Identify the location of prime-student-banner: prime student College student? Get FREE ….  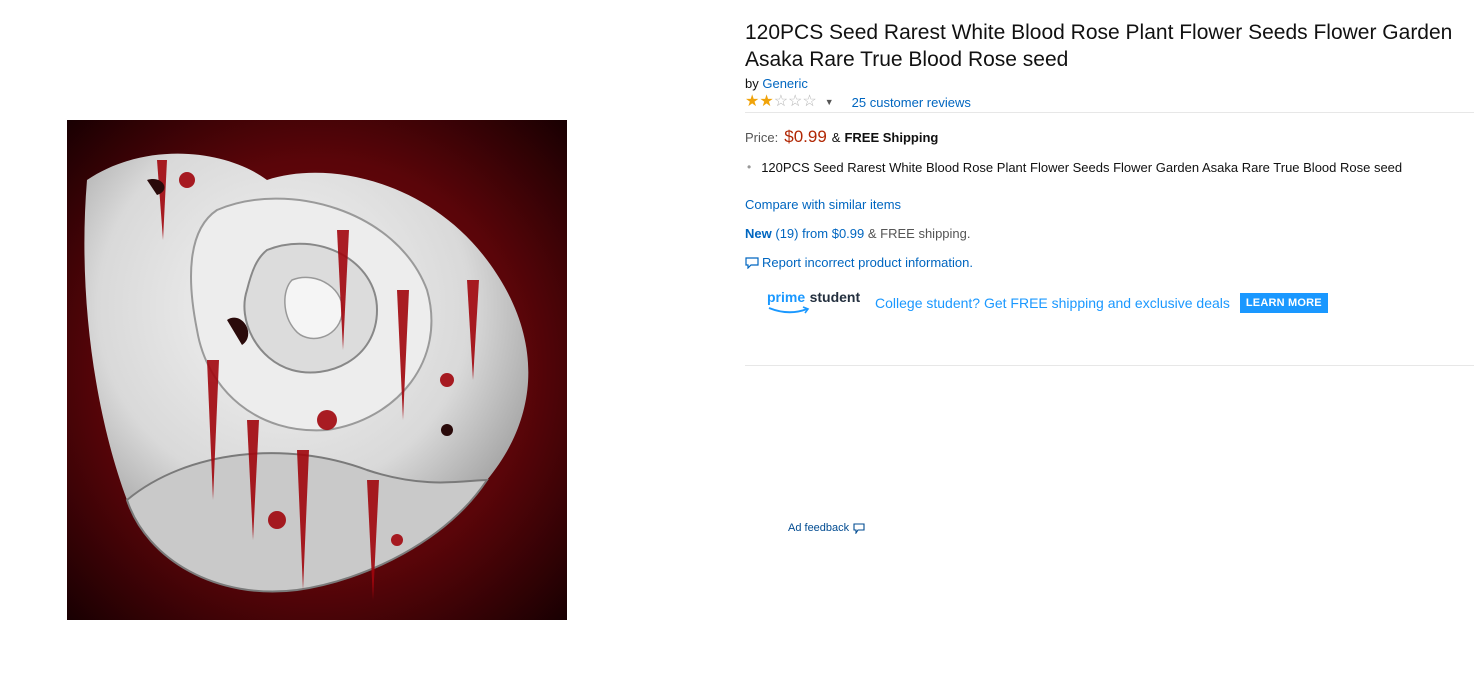
(1047, 303).